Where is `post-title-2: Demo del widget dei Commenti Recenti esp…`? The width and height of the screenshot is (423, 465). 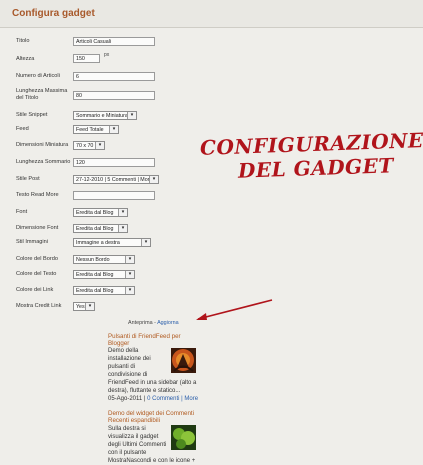
post-title-2: Demo del widget dei Commenti Recenti esp… is located at coordinates (158, 417).